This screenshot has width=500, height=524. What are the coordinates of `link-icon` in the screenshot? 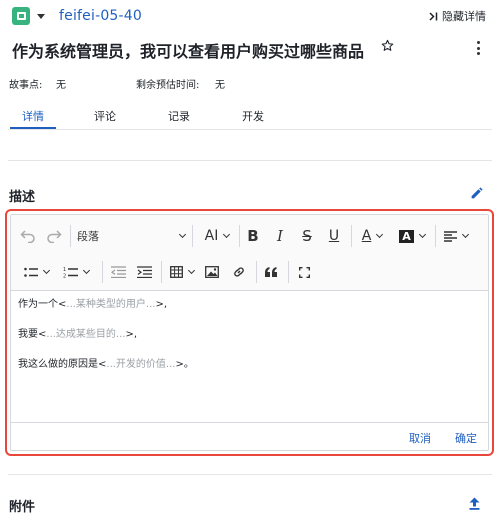 It's located at (239, 272).